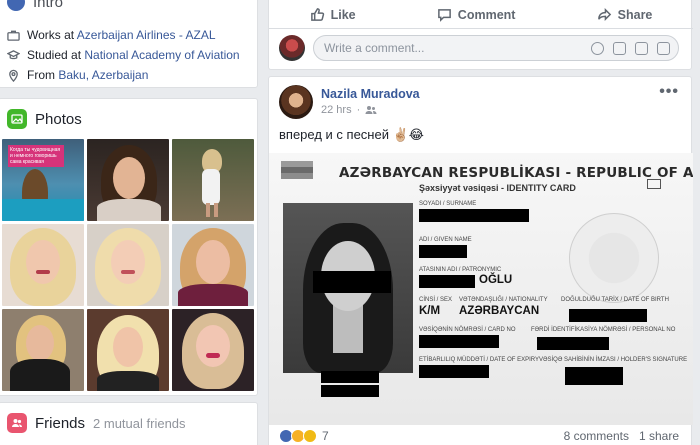 The height and width of the screenshot is (445, 700). What do you see at coordinates (56, 55) in the screenshot?
I see `study-prefix: Studied at` at bounding box center [56, 55].